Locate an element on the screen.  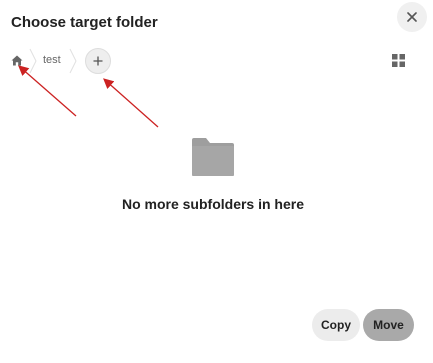
grid-view-icon is located at coordinates (398, 60).